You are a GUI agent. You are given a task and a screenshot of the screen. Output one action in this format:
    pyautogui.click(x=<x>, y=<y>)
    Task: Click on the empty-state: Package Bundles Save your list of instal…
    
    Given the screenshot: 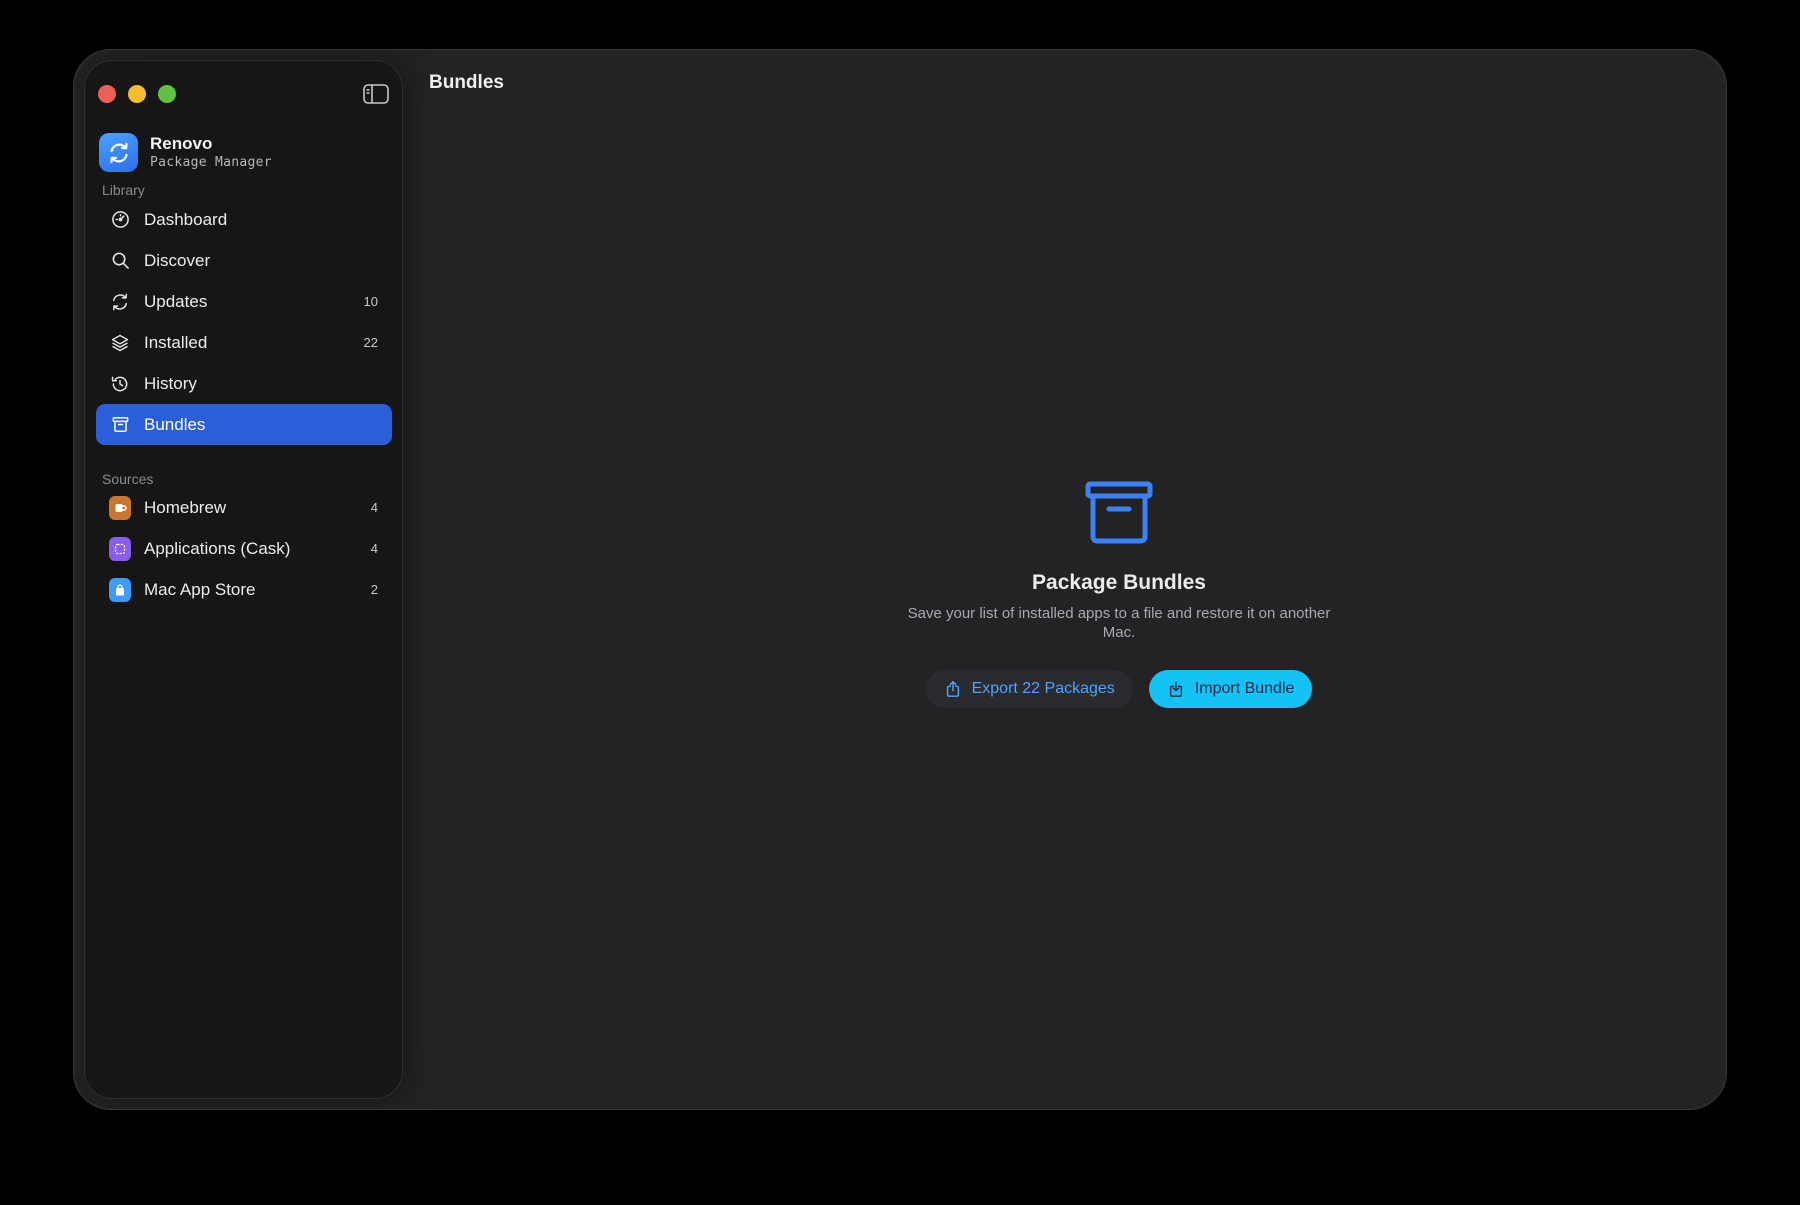 What is the action you would take?
    pyautogui.click(x=1119, y=594)
    